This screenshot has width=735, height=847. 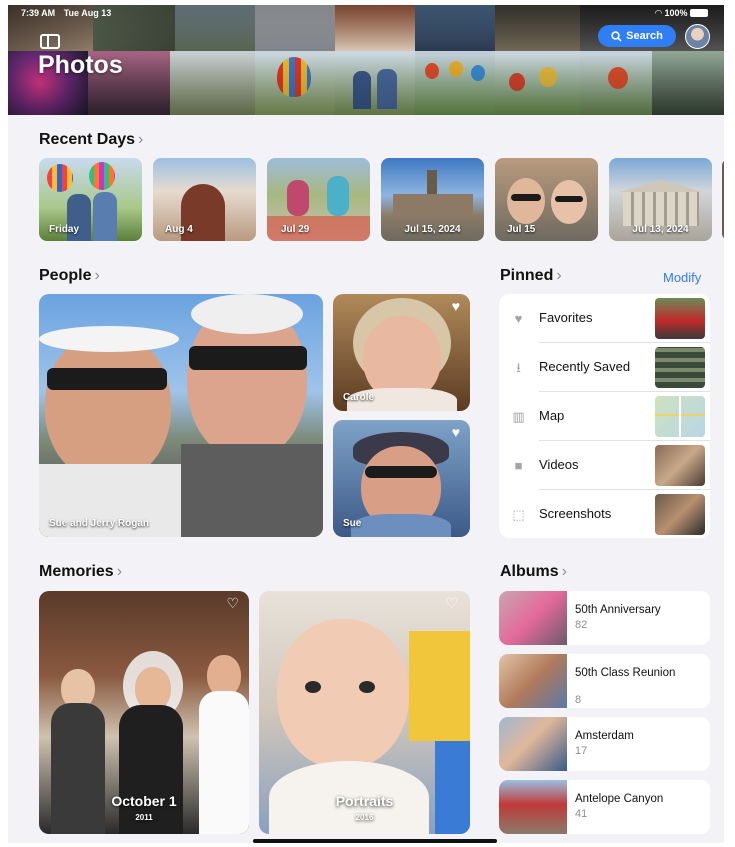 What do you see at coordinates (604, 618) in the screenshot?
I see `album-row: 50th Anniversary 82` at bounding box center [604, 618].